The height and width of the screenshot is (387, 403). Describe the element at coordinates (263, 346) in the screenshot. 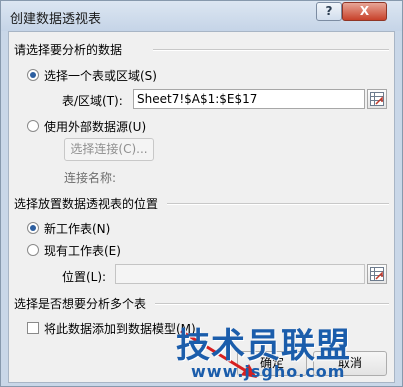

I see `watermark-logo: 技术员联盟` at that location.